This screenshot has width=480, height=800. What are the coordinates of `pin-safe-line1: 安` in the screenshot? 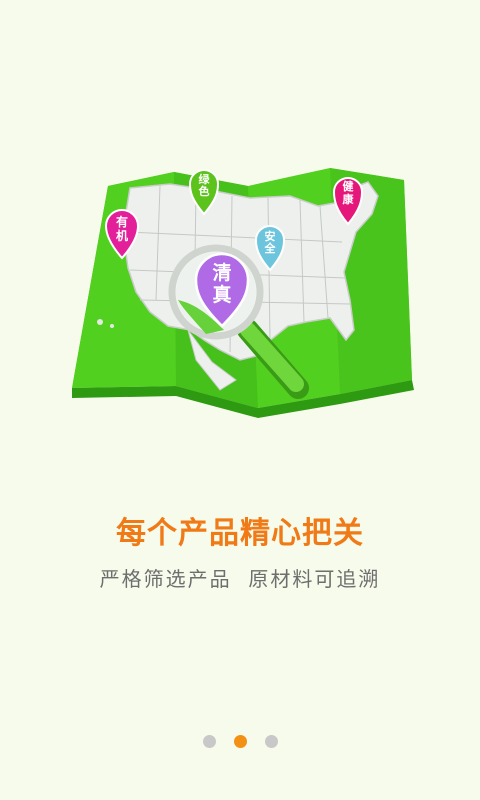 It's located at (270, 236).